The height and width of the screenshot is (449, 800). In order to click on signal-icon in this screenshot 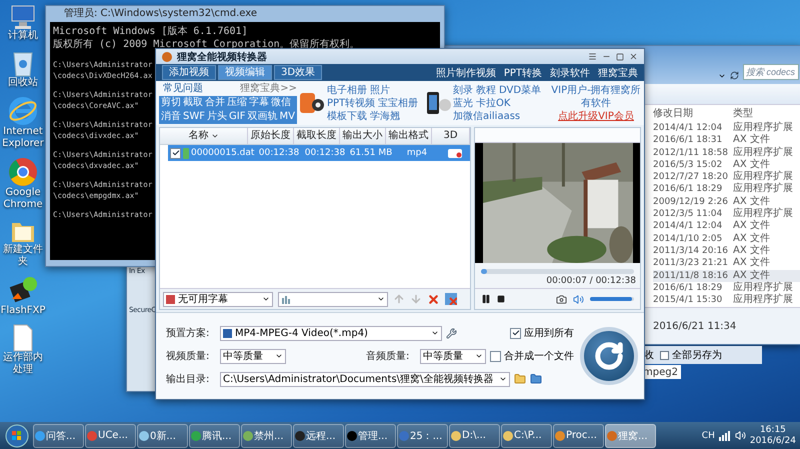, I will do `click(724, 435)`.